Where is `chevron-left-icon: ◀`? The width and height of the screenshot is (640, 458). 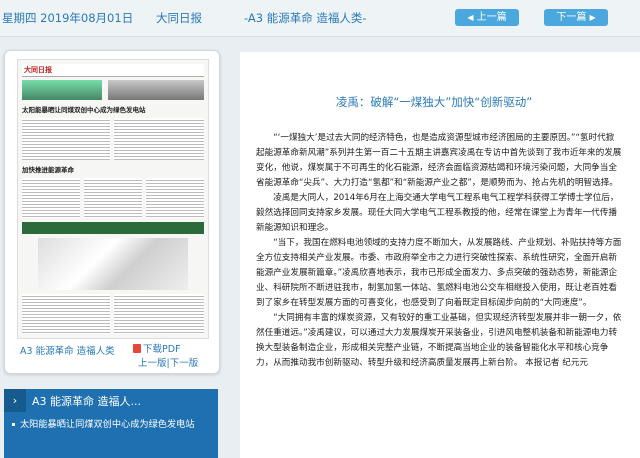 chevron-left-icon: ◀ is located at coordinates (470, 17).